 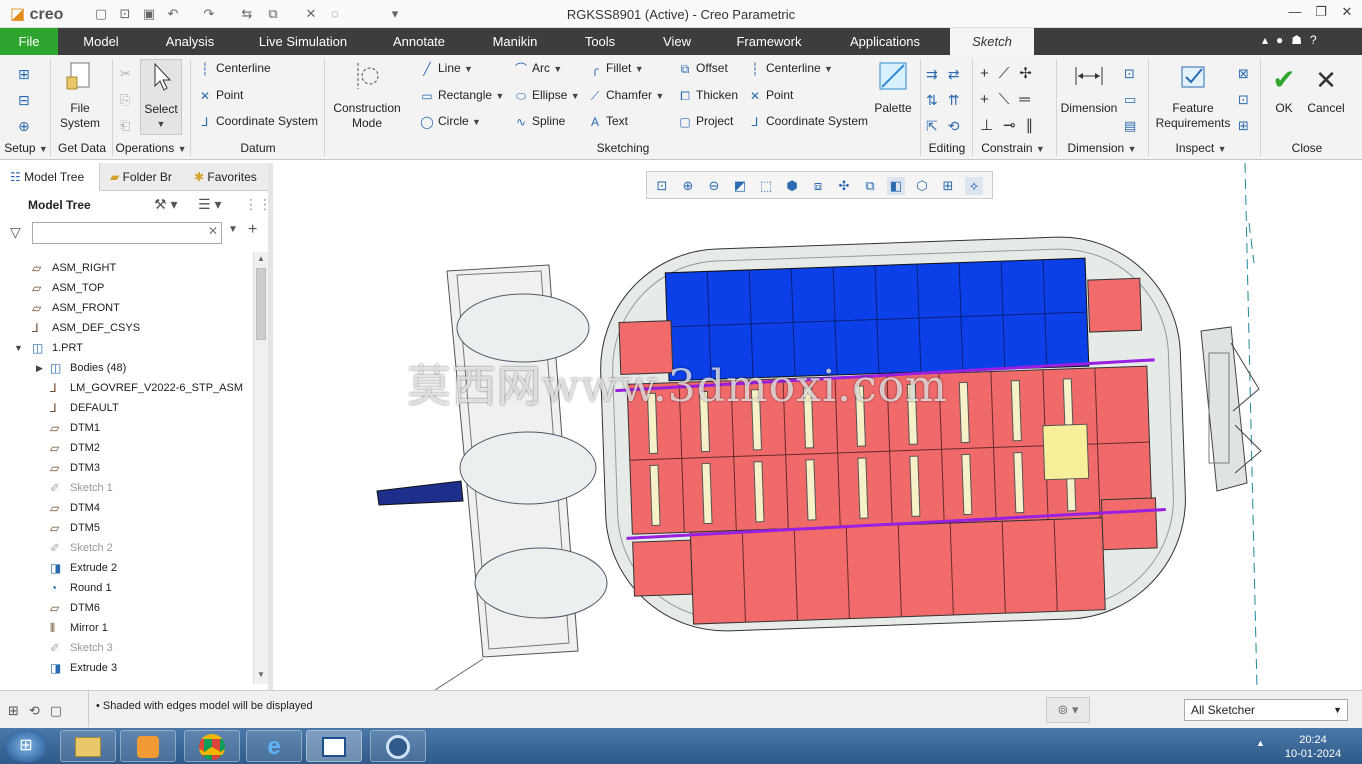 What do you see at coordinates (127, 308) in the screenshot?
I see `tree-item: ▱ ASM_FRONT` at bounding box center [127, 308].